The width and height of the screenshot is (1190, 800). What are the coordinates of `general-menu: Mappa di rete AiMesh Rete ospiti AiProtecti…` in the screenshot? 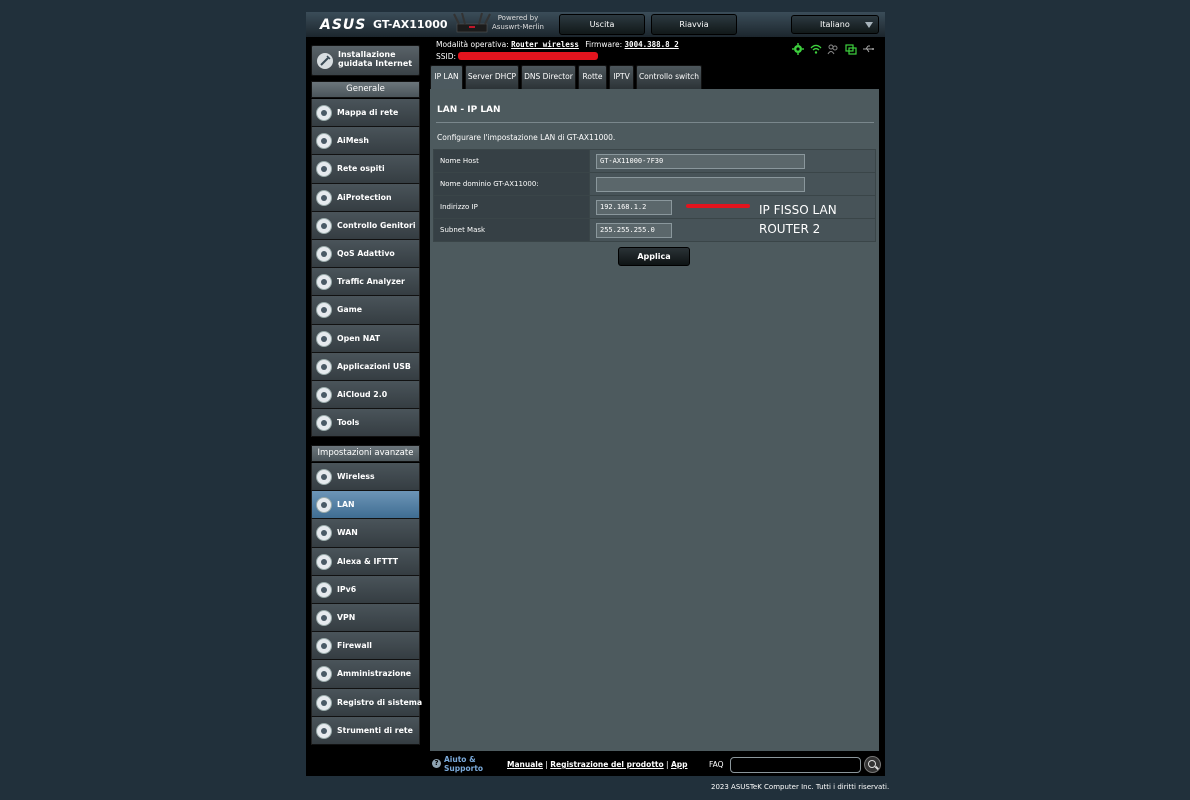 It's located at (365, 268).